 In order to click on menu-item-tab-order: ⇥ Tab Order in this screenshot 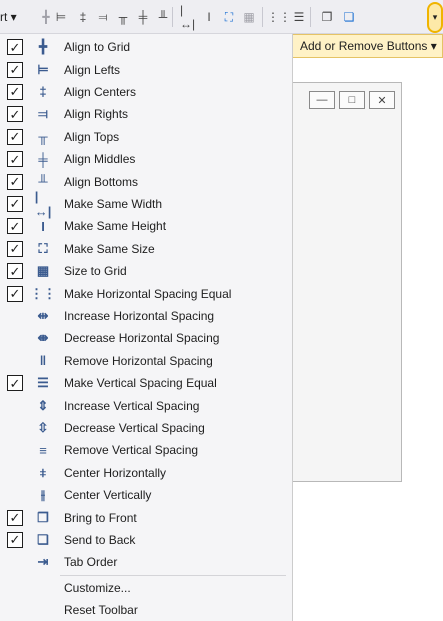, I will do `click(146, 562)`.